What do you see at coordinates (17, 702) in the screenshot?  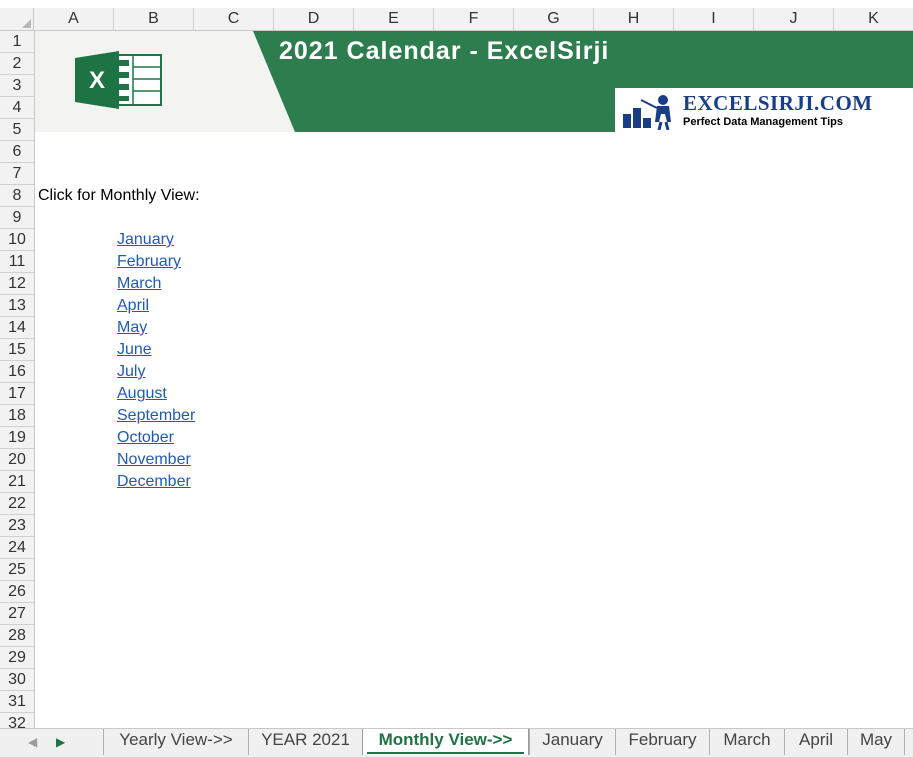 I see `row-header-31: 31` at bounding box center [17, 702].